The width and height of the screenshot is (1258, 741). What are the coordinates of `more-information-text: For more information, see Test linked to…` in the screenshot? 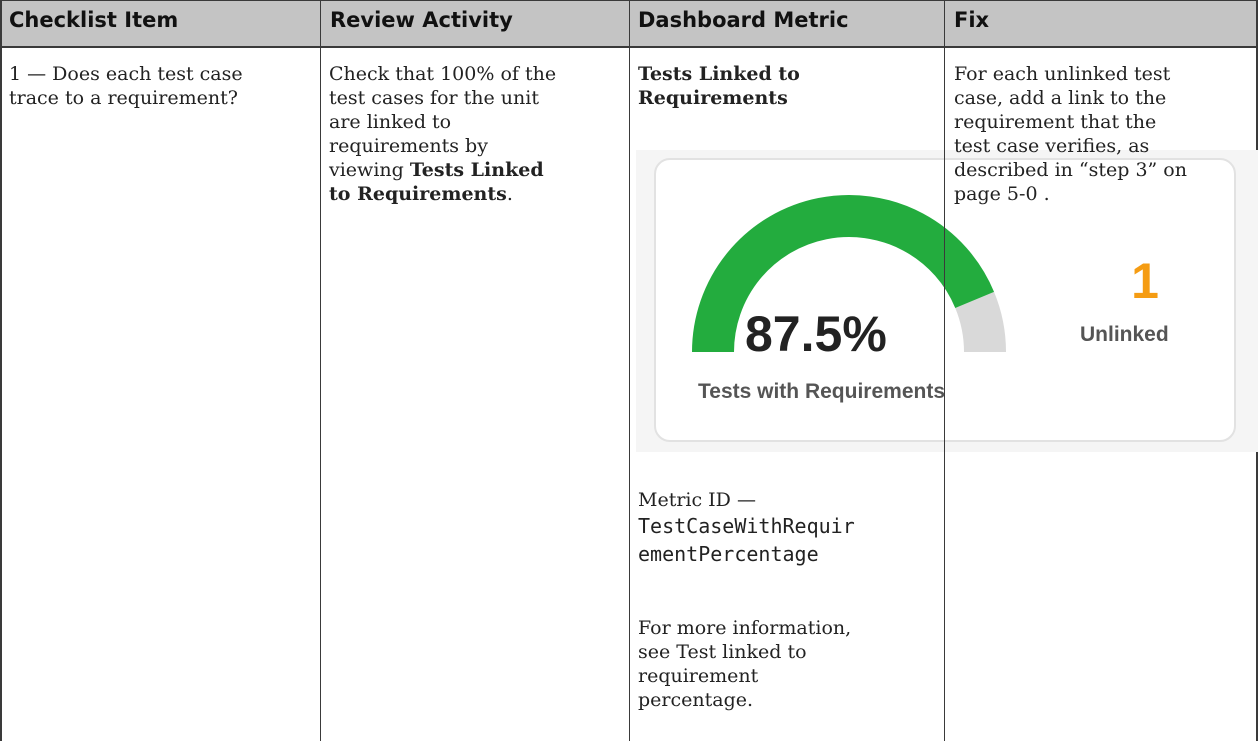 It's located at (745, 664).